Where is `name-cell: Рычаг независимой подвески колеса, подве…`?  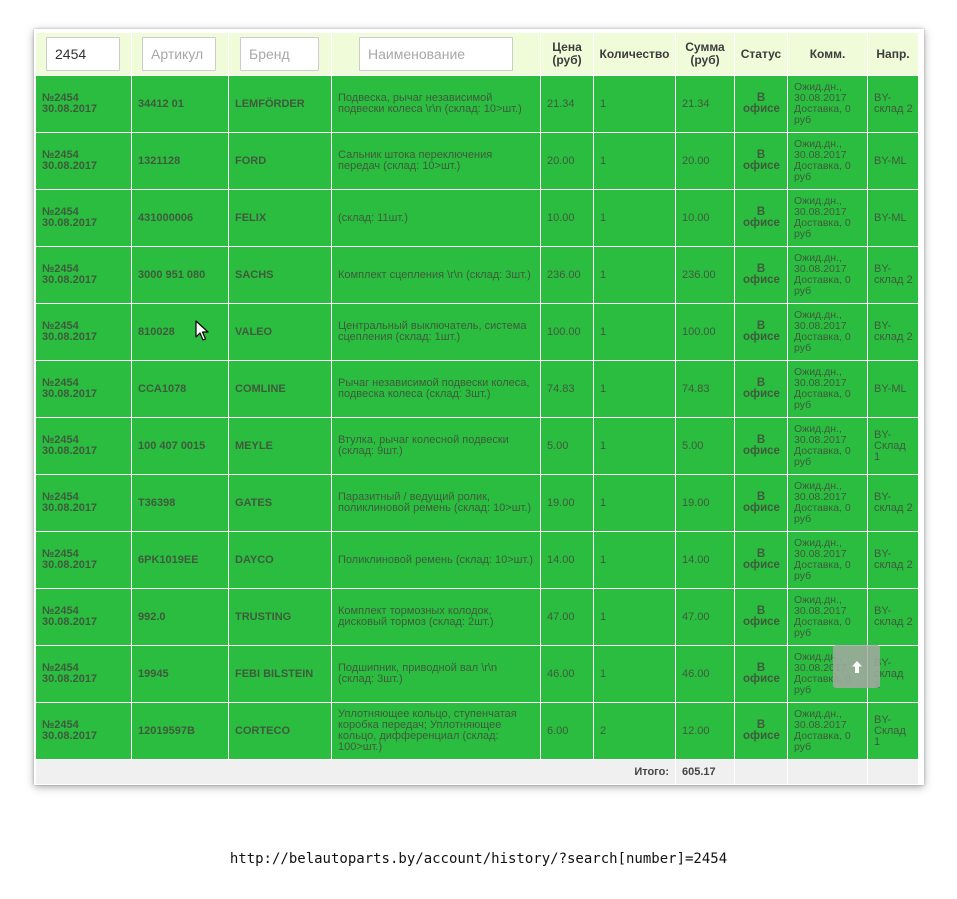
name-cell: Рычаг независимой подвески колеса, подве… is located at coordinates (436, 389).